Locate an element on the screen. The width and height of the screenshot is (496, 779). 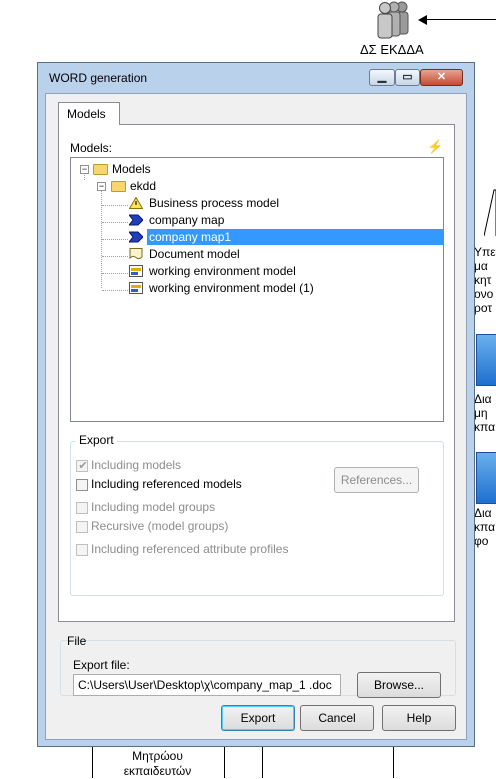
tree-item-label: Document model is located at coordinates (194, 254).